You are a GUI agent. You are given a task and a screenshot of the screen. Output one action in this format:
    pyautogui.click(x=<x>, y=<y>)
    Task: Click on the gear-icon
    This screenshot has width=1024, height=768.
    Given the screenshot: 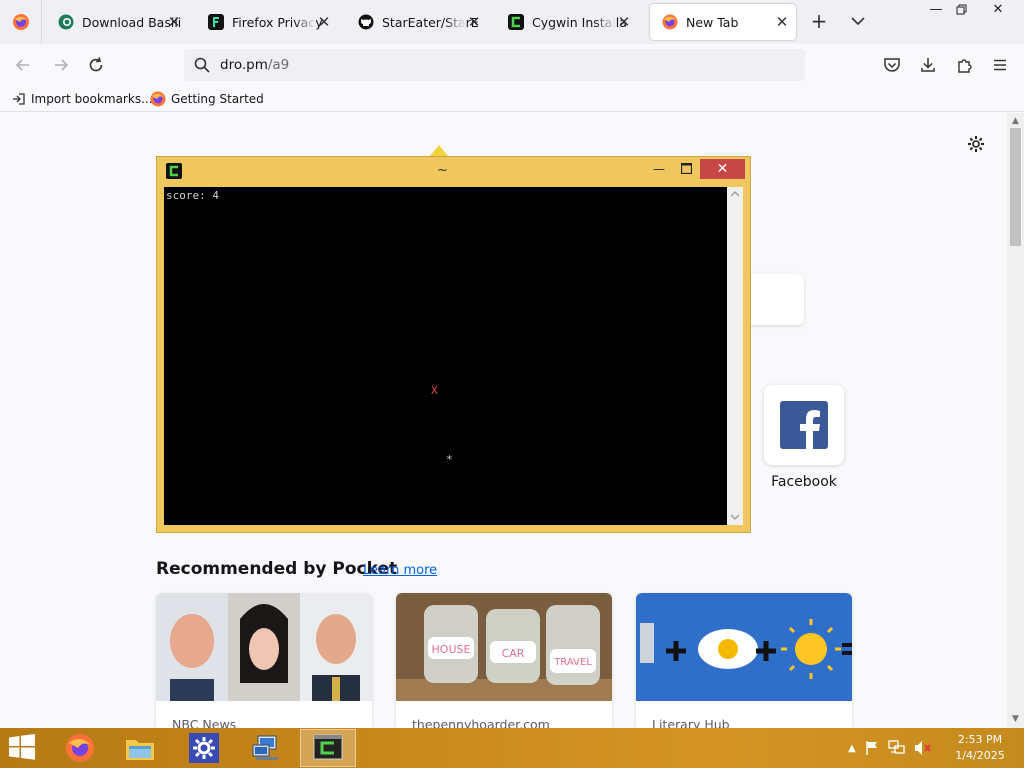 What is the action you would take?
    pyautogui.click(x=976, y=144)
    